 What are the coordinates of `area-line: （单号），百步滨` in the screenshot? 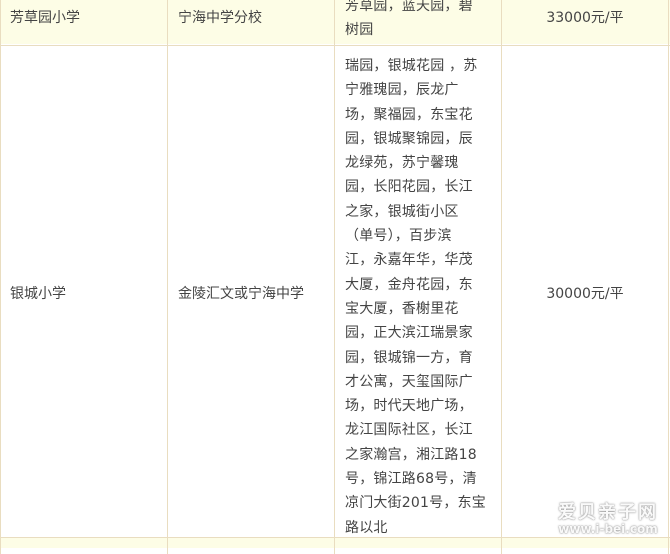 It's located at (398, 236).